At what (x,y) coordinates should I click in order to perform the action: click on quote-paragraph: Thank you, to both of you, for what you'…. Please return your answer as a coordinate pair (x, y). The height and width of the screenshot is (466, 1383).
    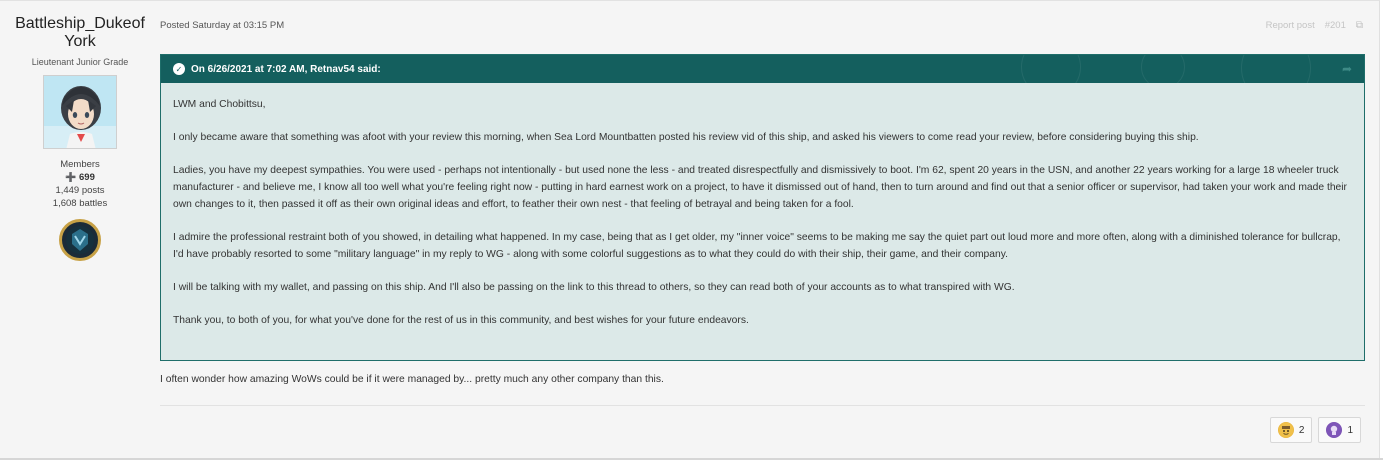
    Looking at the image, I should click on (461, 320).